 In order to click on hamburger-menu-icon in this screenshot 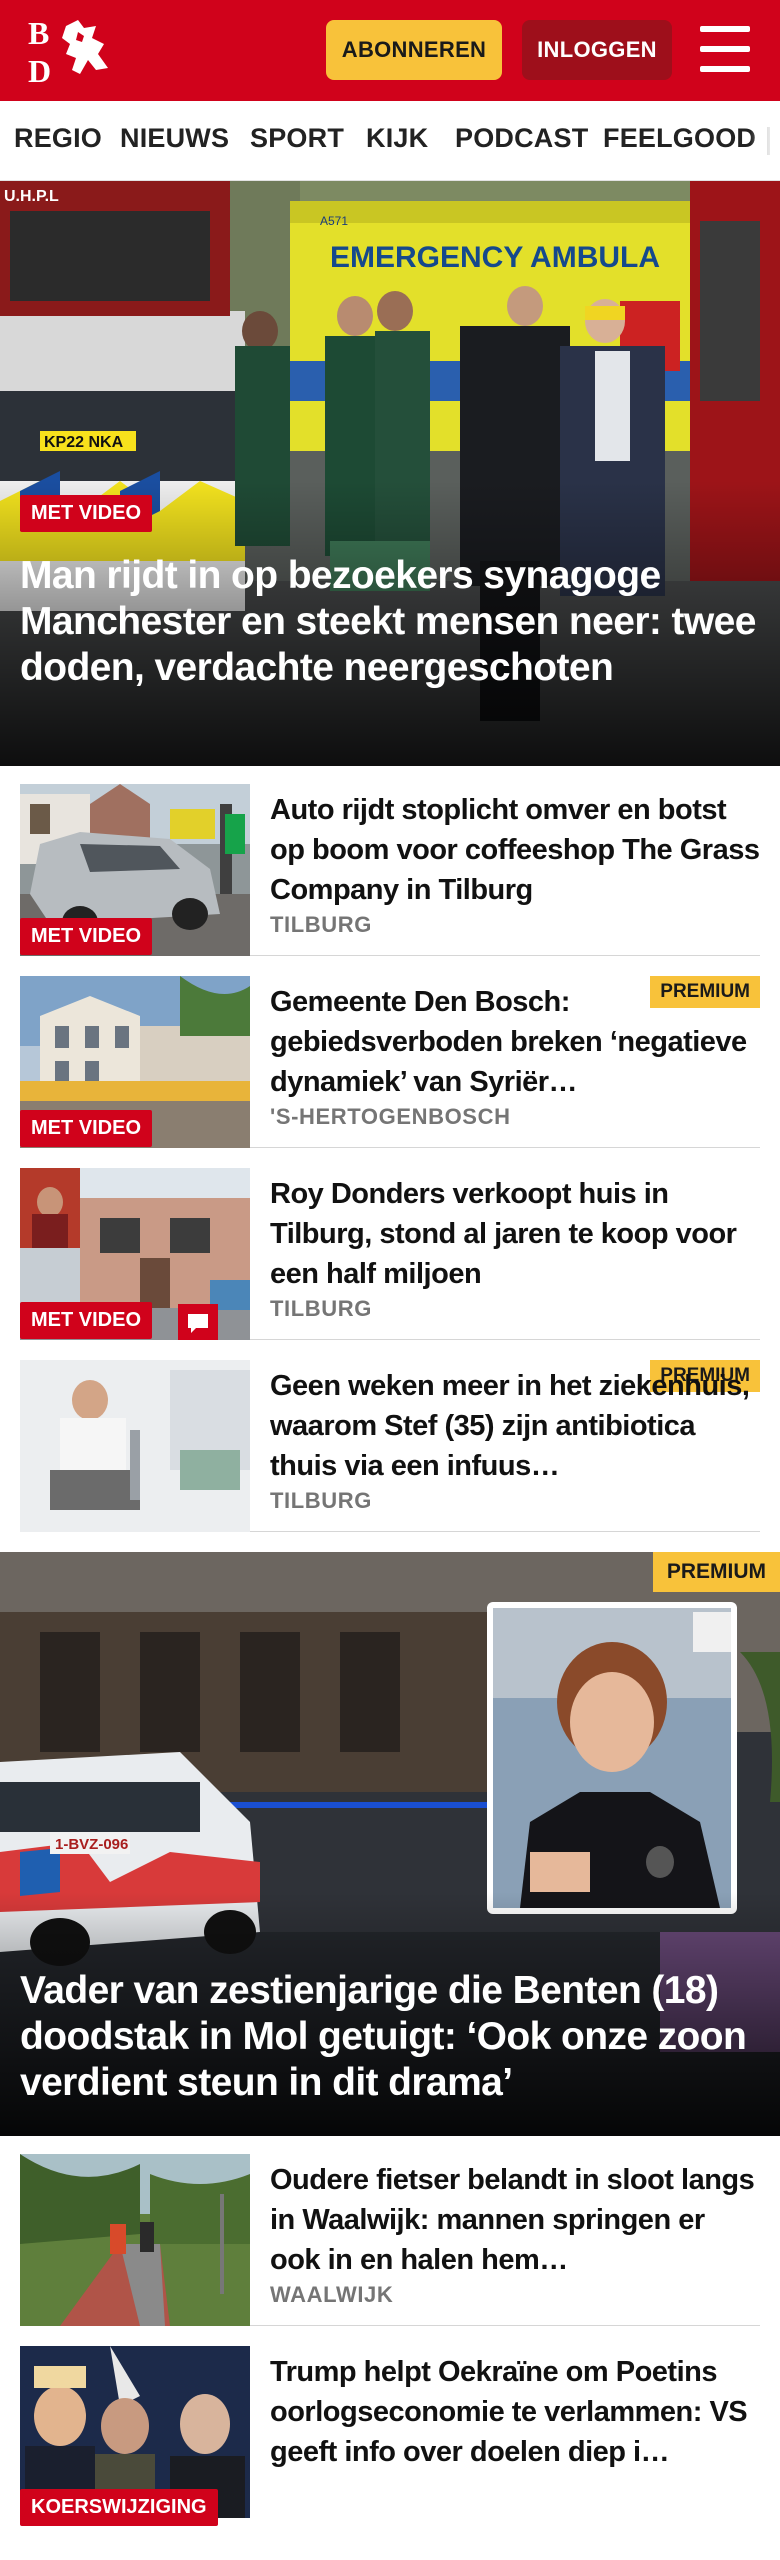, I will do `click(725, 49)`.